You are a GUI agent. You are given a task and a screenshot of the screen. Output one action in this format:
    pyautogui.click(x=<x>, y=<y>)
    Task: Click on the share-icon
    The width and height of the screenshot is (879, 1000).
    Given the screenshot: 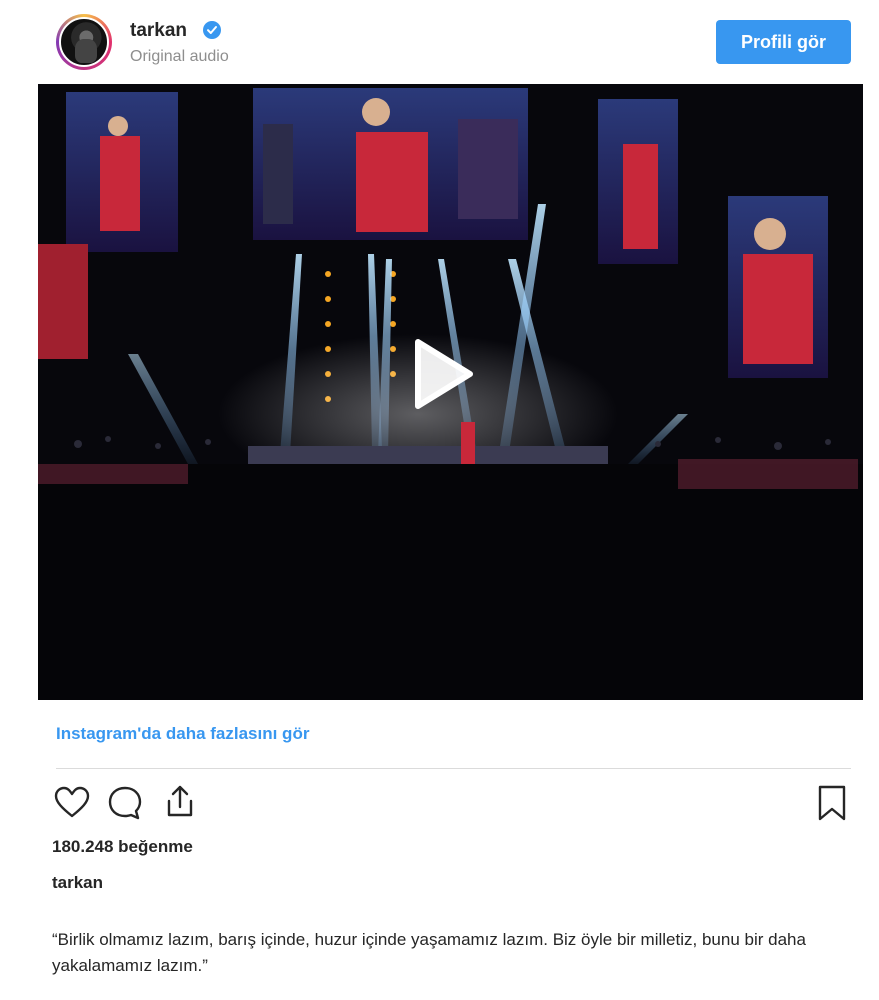 What is the action you would take?
    pyautogui.click(x=180, y=801)
    